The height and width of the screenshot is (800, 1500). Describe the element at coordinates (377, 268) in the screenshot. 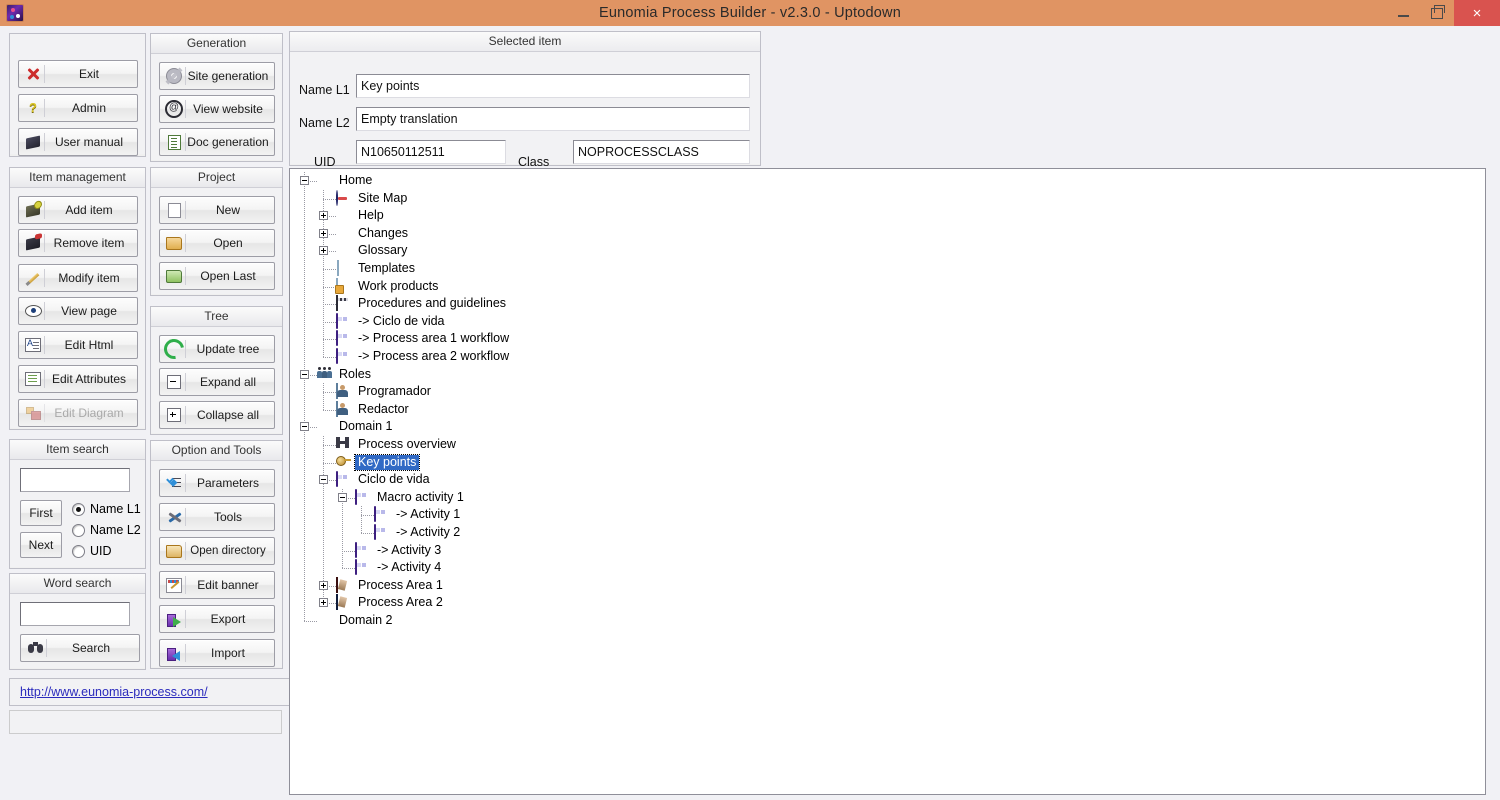

I see `tree-node: Templates` at that location.